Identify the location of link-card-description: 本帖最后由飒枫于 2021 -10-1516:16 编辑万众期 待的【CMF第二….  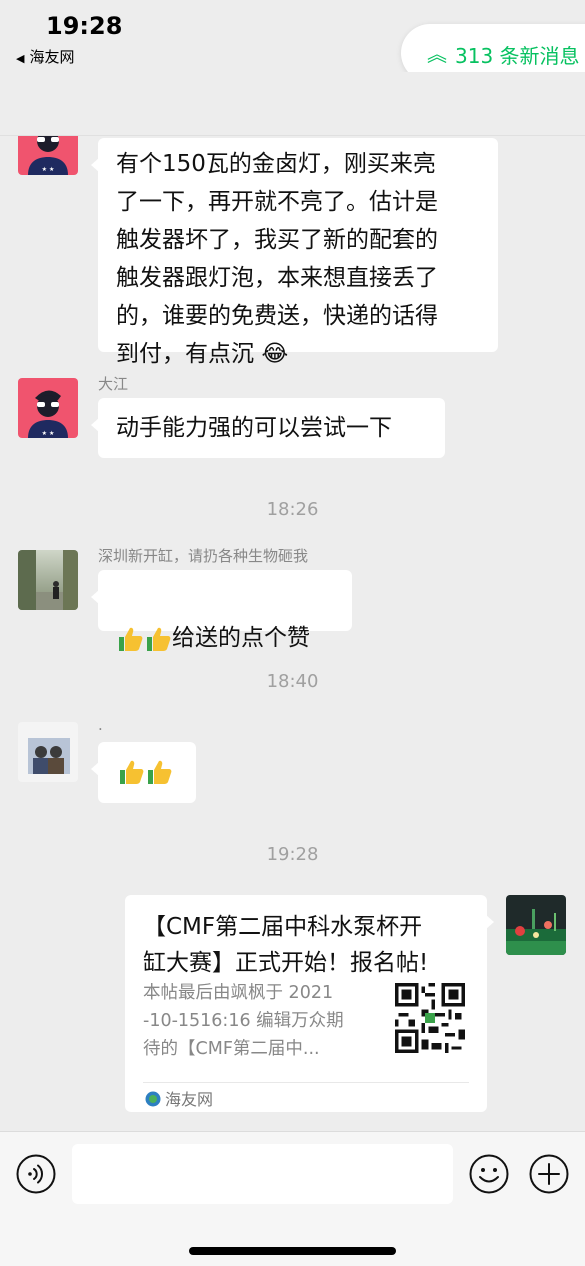
(243, 1021).